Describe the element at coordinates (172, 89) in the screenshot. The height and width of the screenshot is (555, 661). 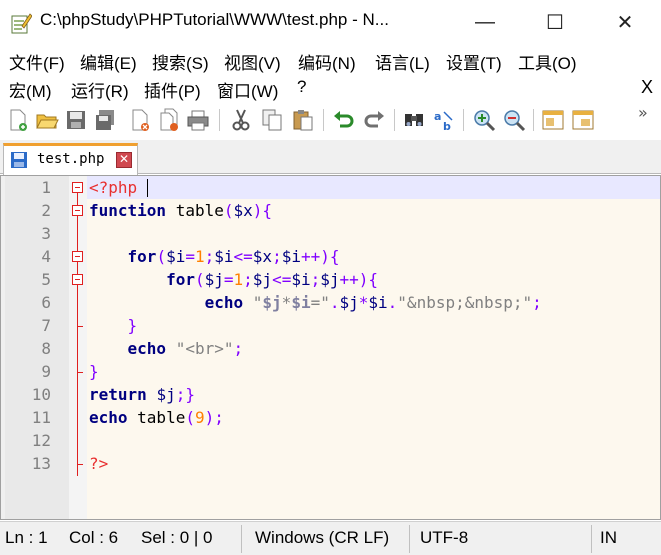
I see `menu-plugins: 插件(P)` at that location.